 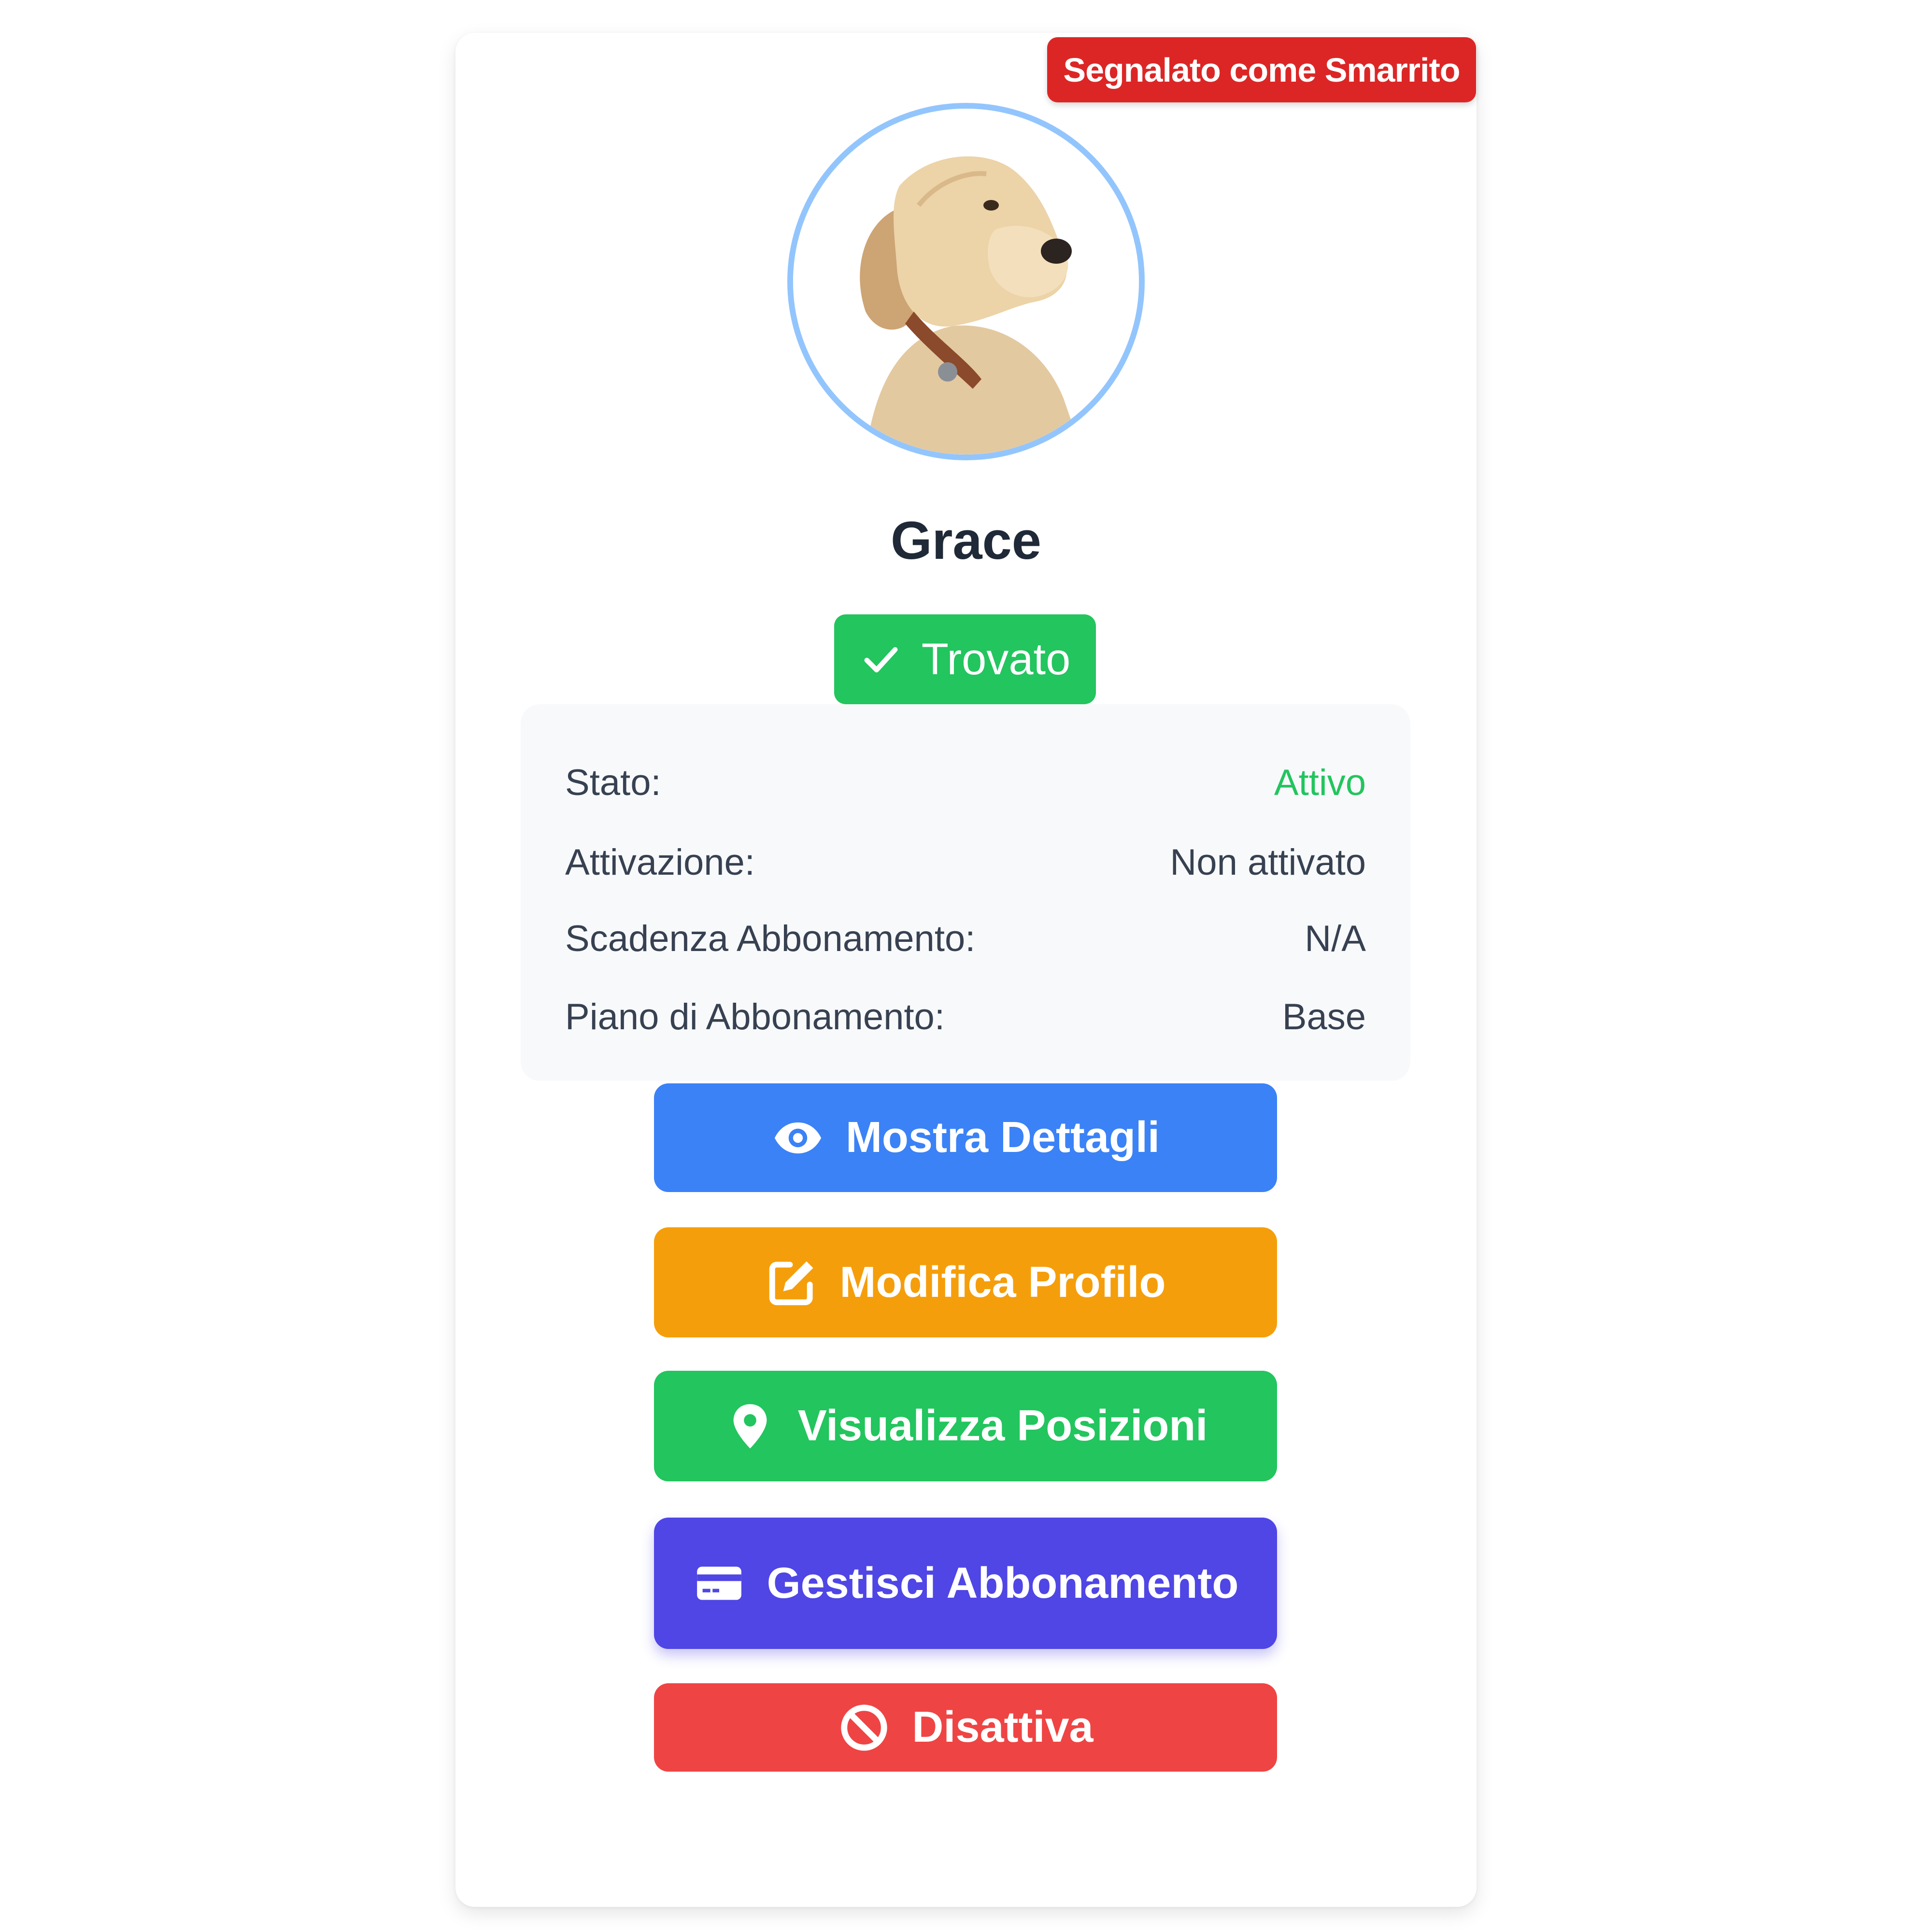 What do you see at coordinates (965, 862) in the screenshot?
I see `info-row-attivazione: Attivazione: Non attivato` at bounding box center [965, 862].